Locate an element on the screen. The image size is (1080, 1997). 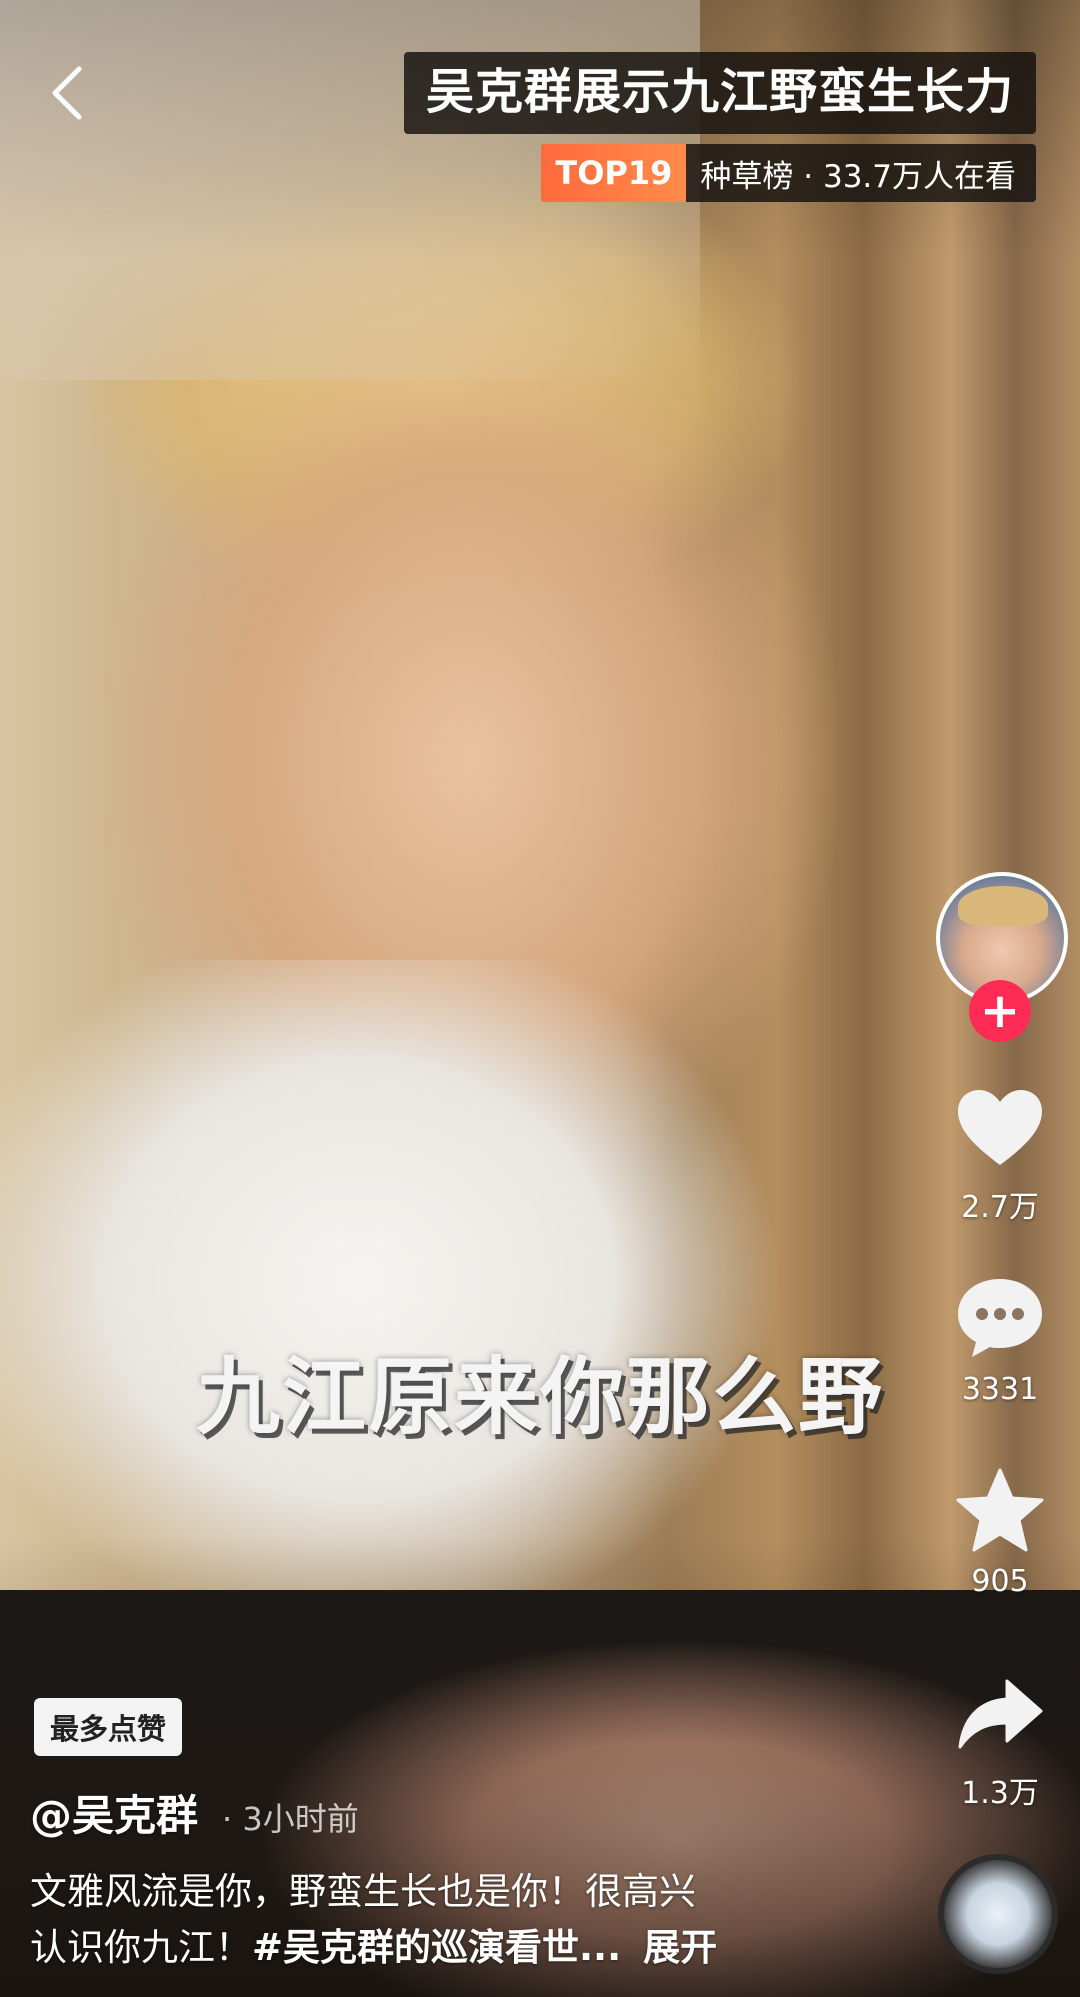
video-description: 文雅风流是你，野蛮生长也是你！很高兴 认识你九江！#吴克群的巡演看世... 展开 is located at coordinates (440, 1920).